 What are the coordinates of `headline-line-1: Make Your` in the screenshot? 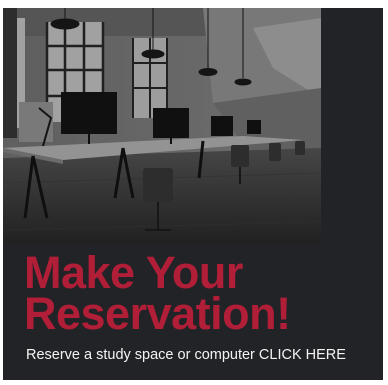 It's located at (133, 272).